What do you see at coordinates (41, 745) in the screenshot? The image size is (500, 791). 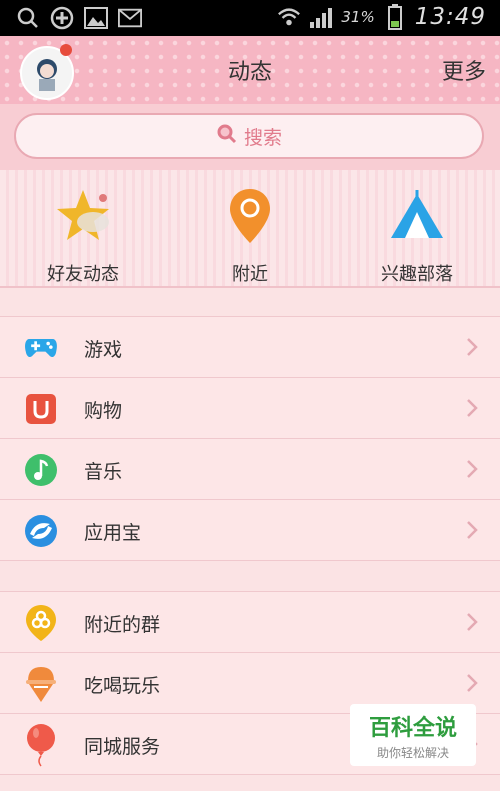 I see `balloon-icon` at bounding box center [41, 745].